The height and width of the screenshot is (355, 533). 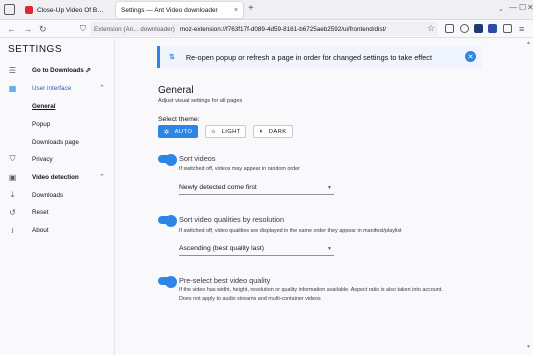 I want to click on sidebar-item-label: Video detection, so click(x=55, y=177).